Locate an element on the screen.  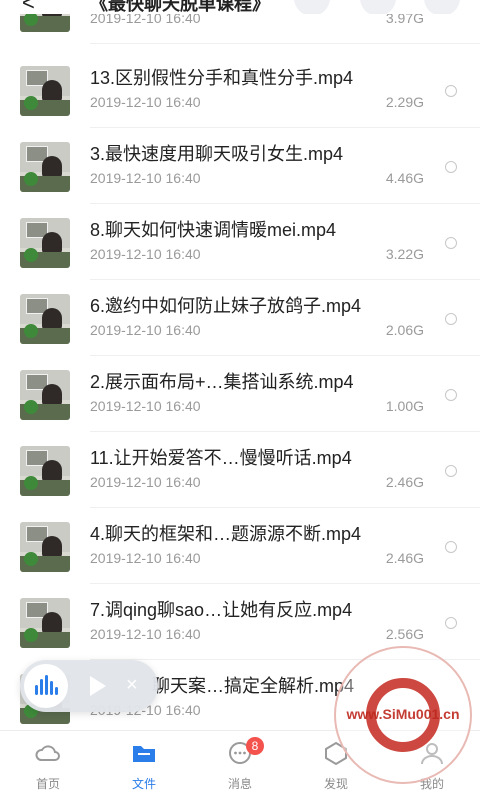
add-button is located at coordinates (312, 7).